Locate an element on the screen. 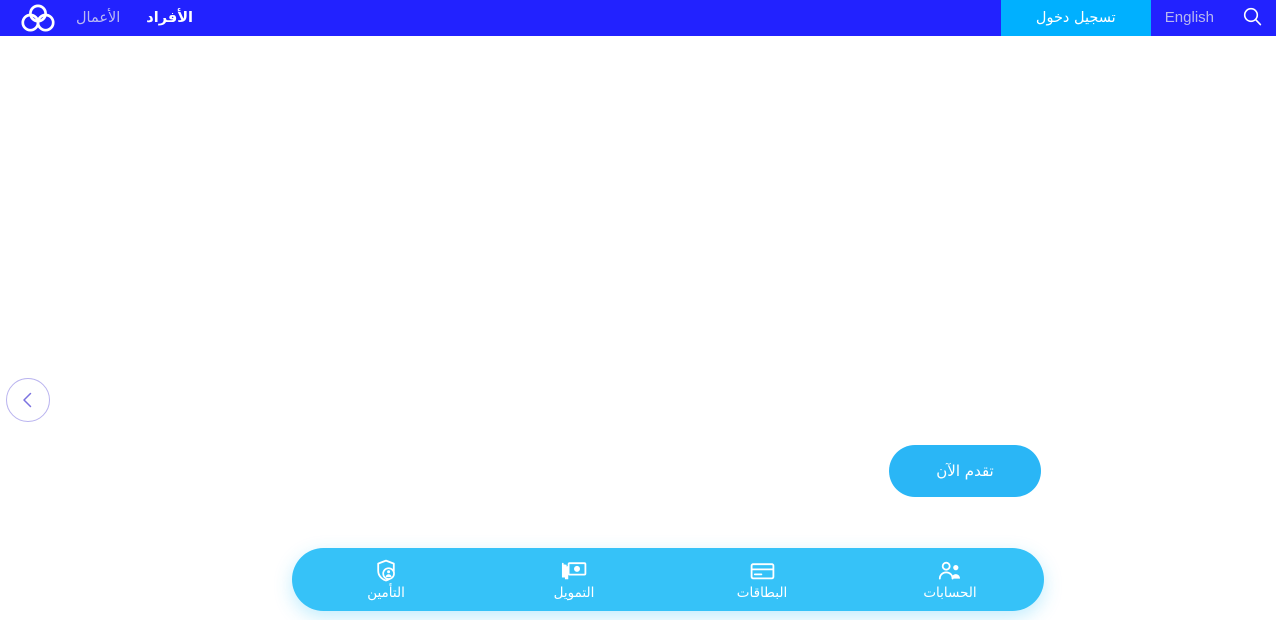 Image resolution: width=1276 pixels, height=620 pixels. quick-item-accounts: الحسابات is located at coordinates (950, 579).